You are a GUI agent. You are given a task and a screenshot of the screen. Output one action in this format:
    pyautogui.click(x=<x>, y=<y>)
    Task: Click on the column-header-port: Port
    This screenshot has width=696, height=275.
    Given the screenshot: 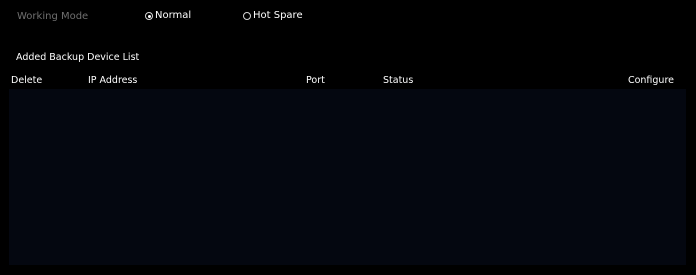 What is the action you would take?
    pyautogui.click(x=315, y=81)
    